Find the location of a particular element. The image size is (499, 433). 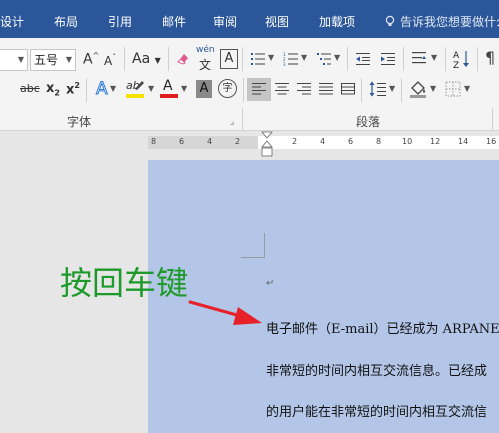

increase-indent-icon is located at coordinates (388, 59).